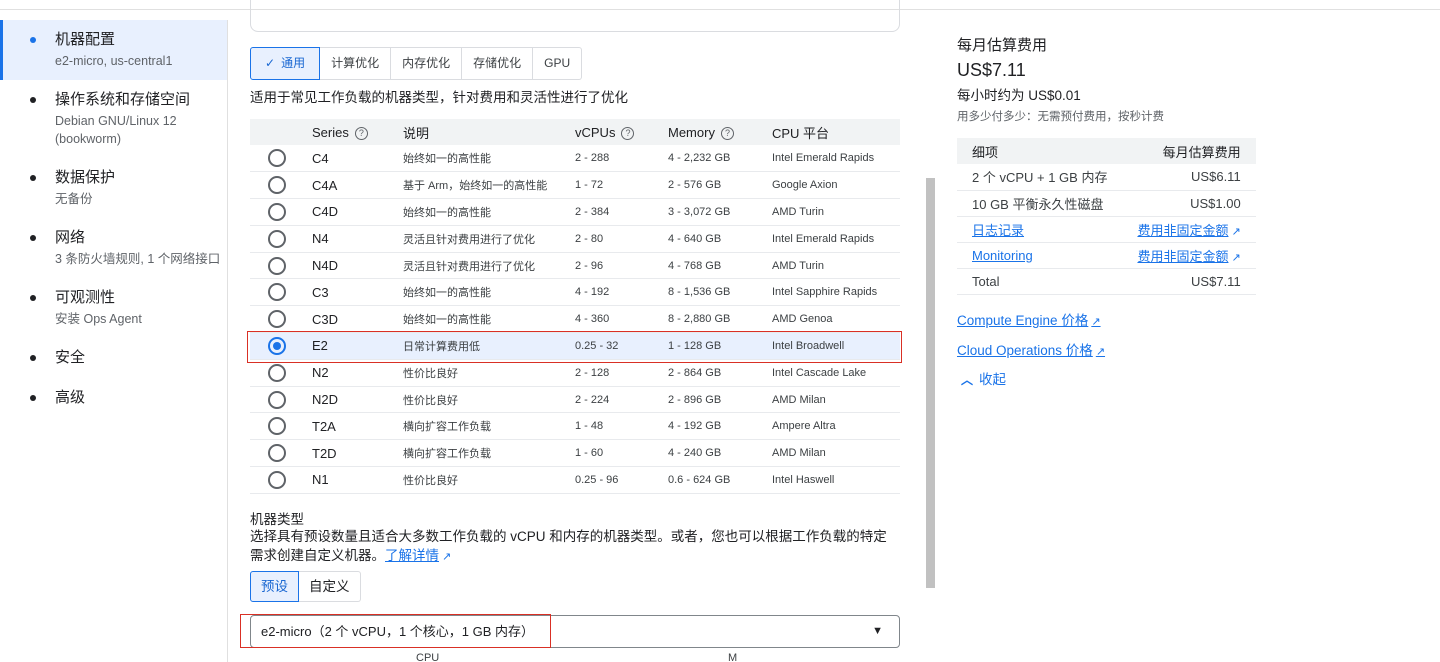 This screenshot has height=662, width=1440. Describe the element at coordinates (998, 230) in the screenshot. I see `cost-item-link: 日志记录` at that location.